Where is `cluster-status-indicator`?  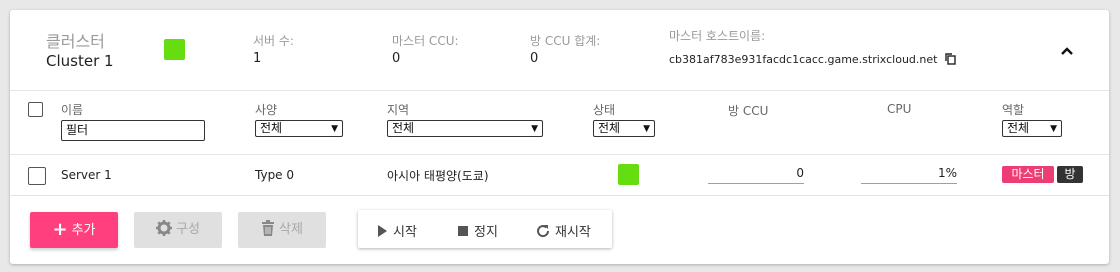 cluster-status-indicator is located at coordinates (174, 49).